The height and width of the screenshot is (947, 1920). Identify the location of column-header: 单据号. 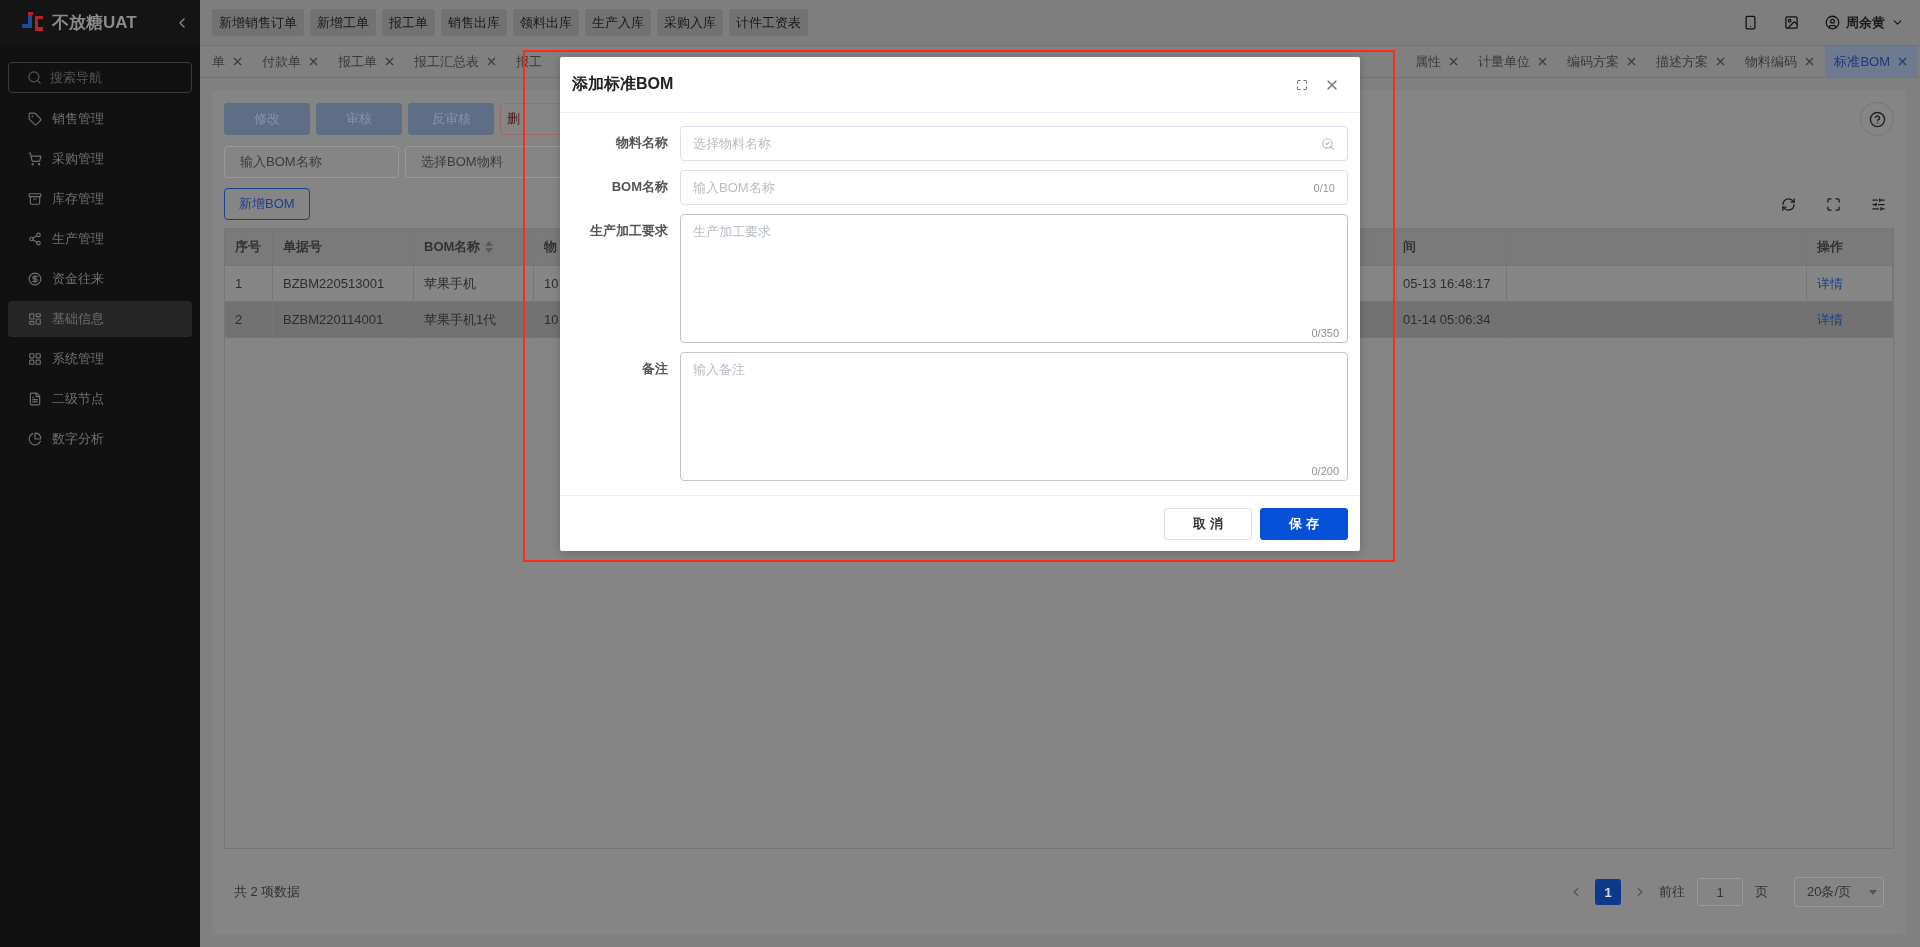
(343, 247).